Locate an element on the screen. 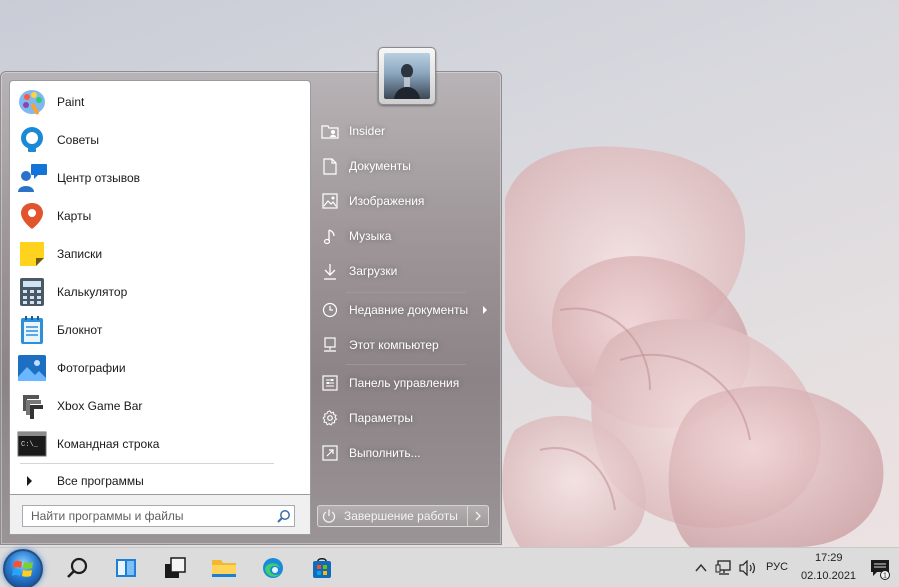  all-programs-label: Все программы is located at coordinates (100, 481).